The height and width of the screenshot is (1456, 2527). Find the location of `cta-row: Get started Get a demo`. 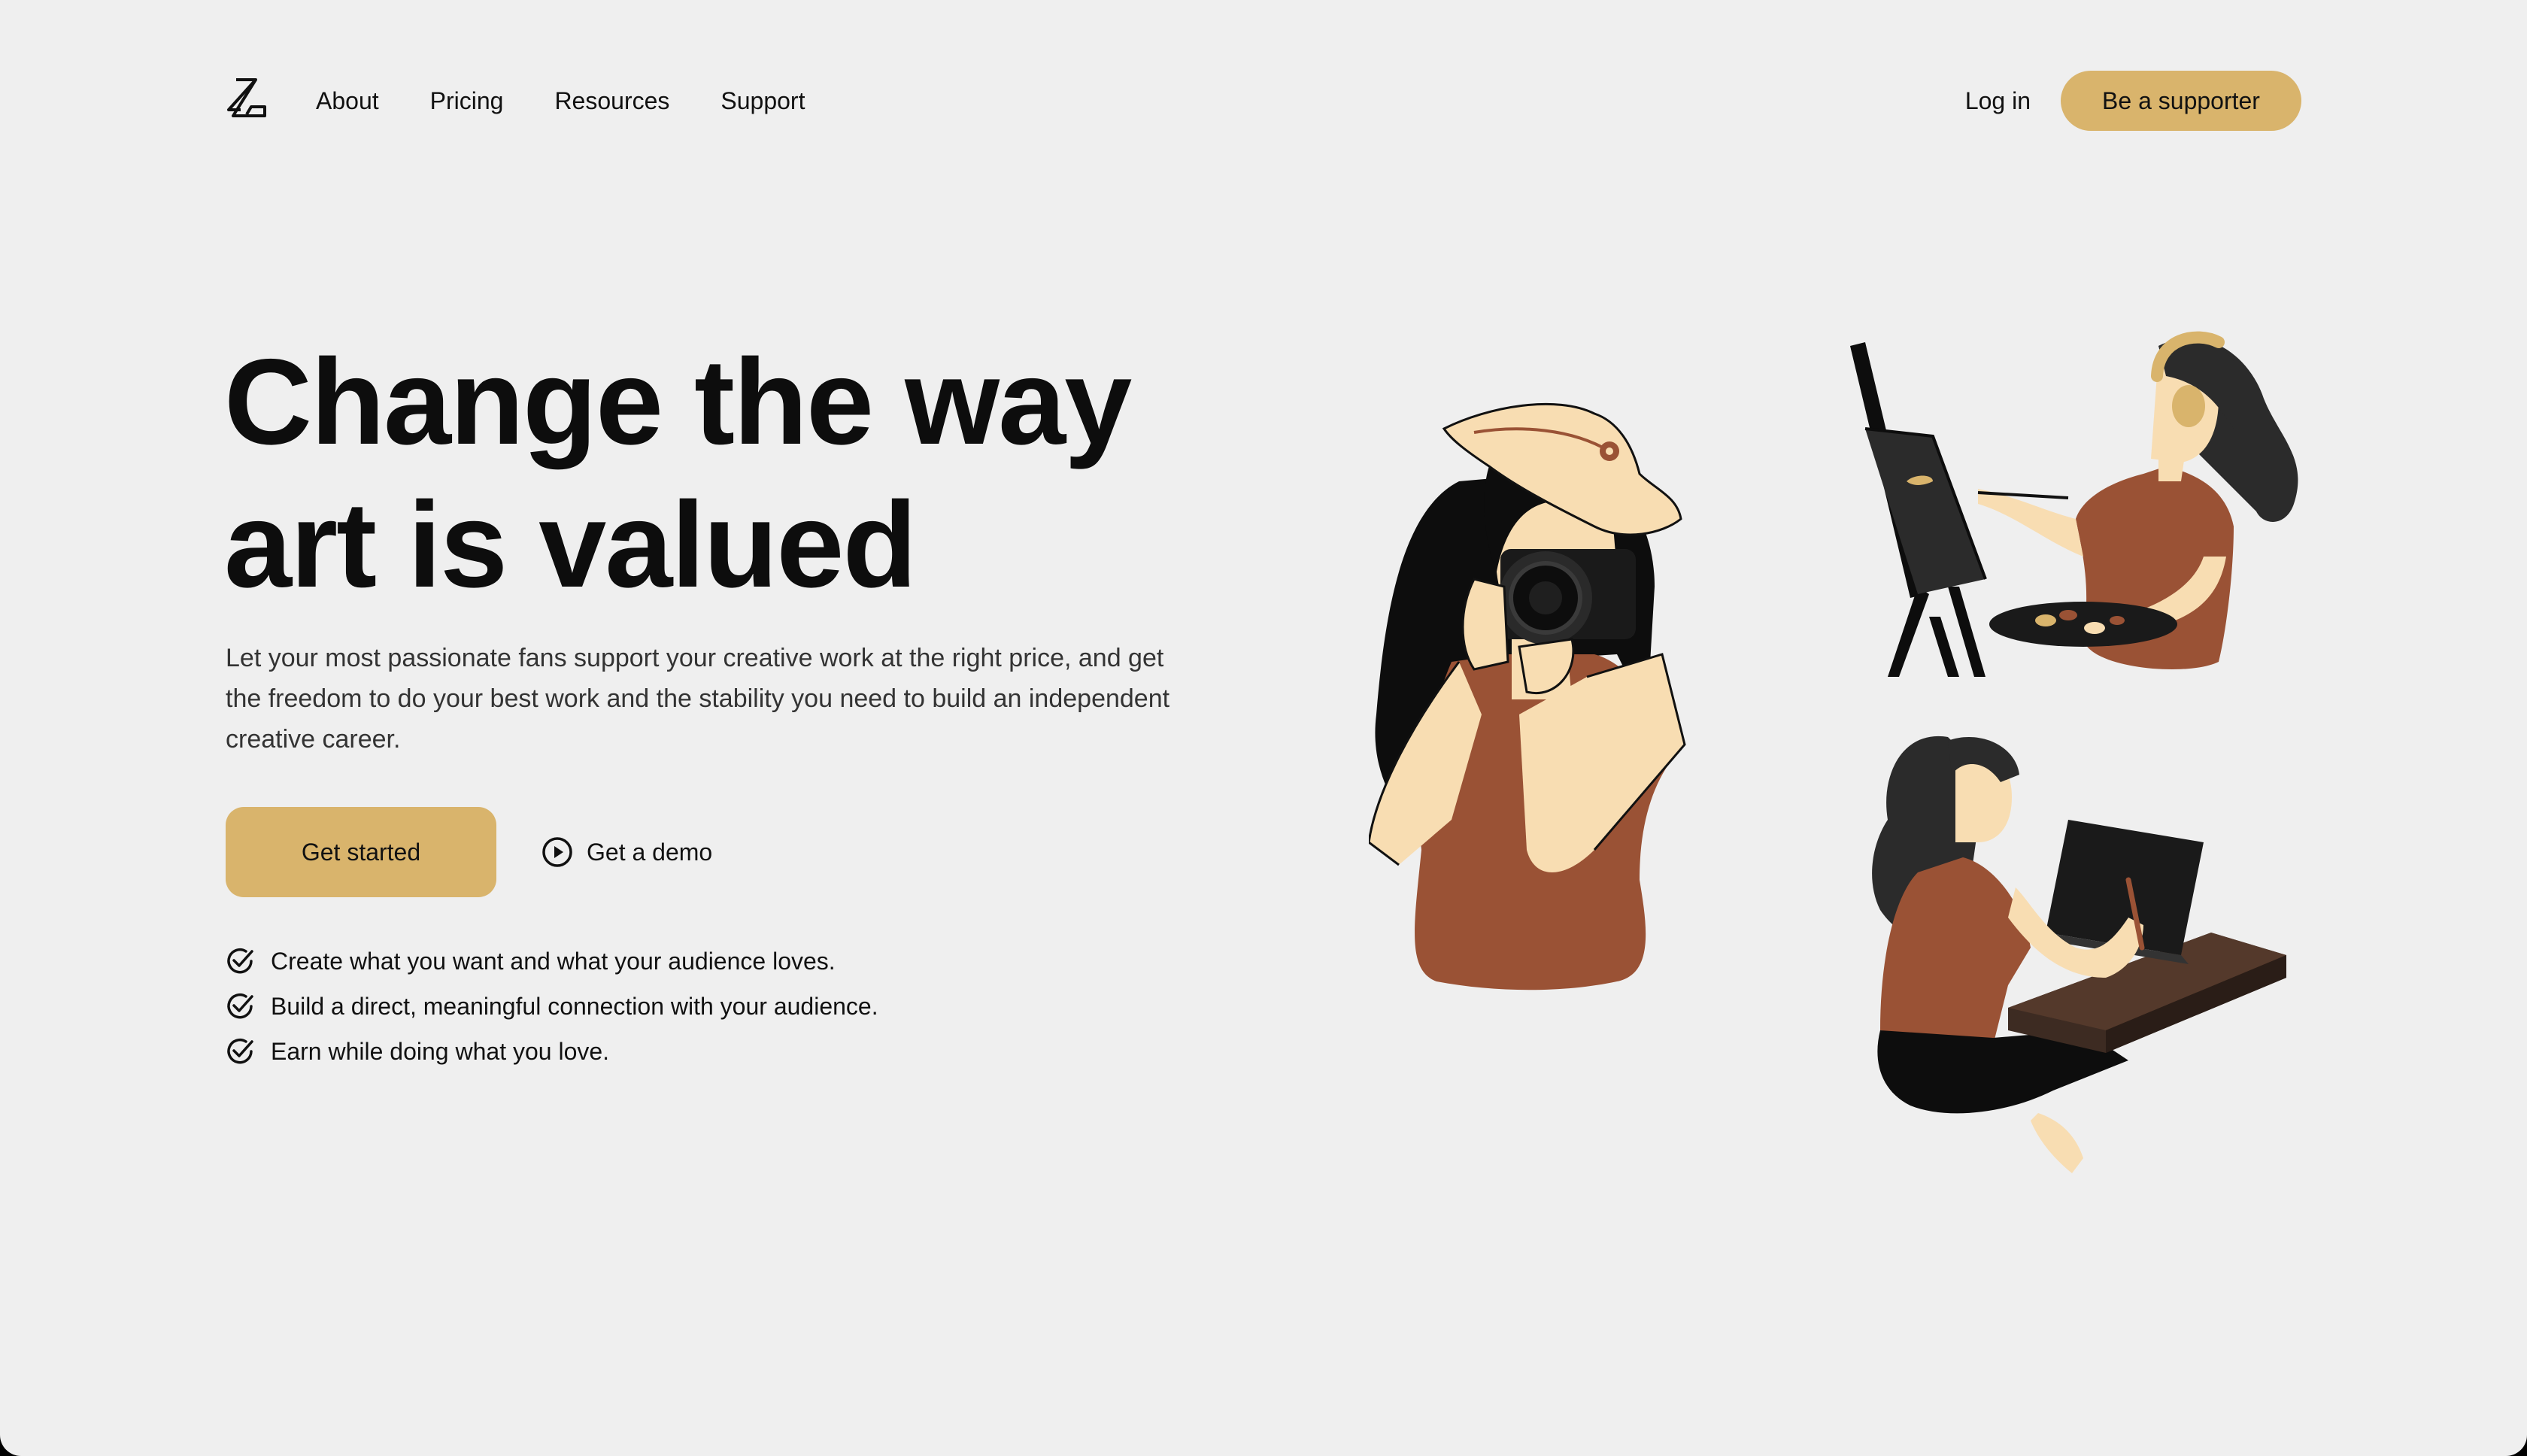

cta-row: Get started Get a demo is located at coordinates (469, 852).